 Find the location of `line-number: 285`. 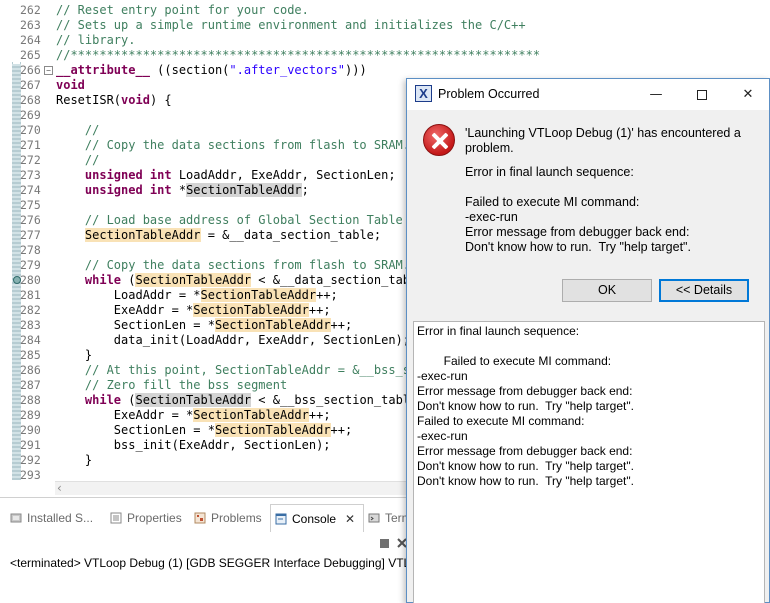

line-number: 285 is located at coordinates (30, 355).